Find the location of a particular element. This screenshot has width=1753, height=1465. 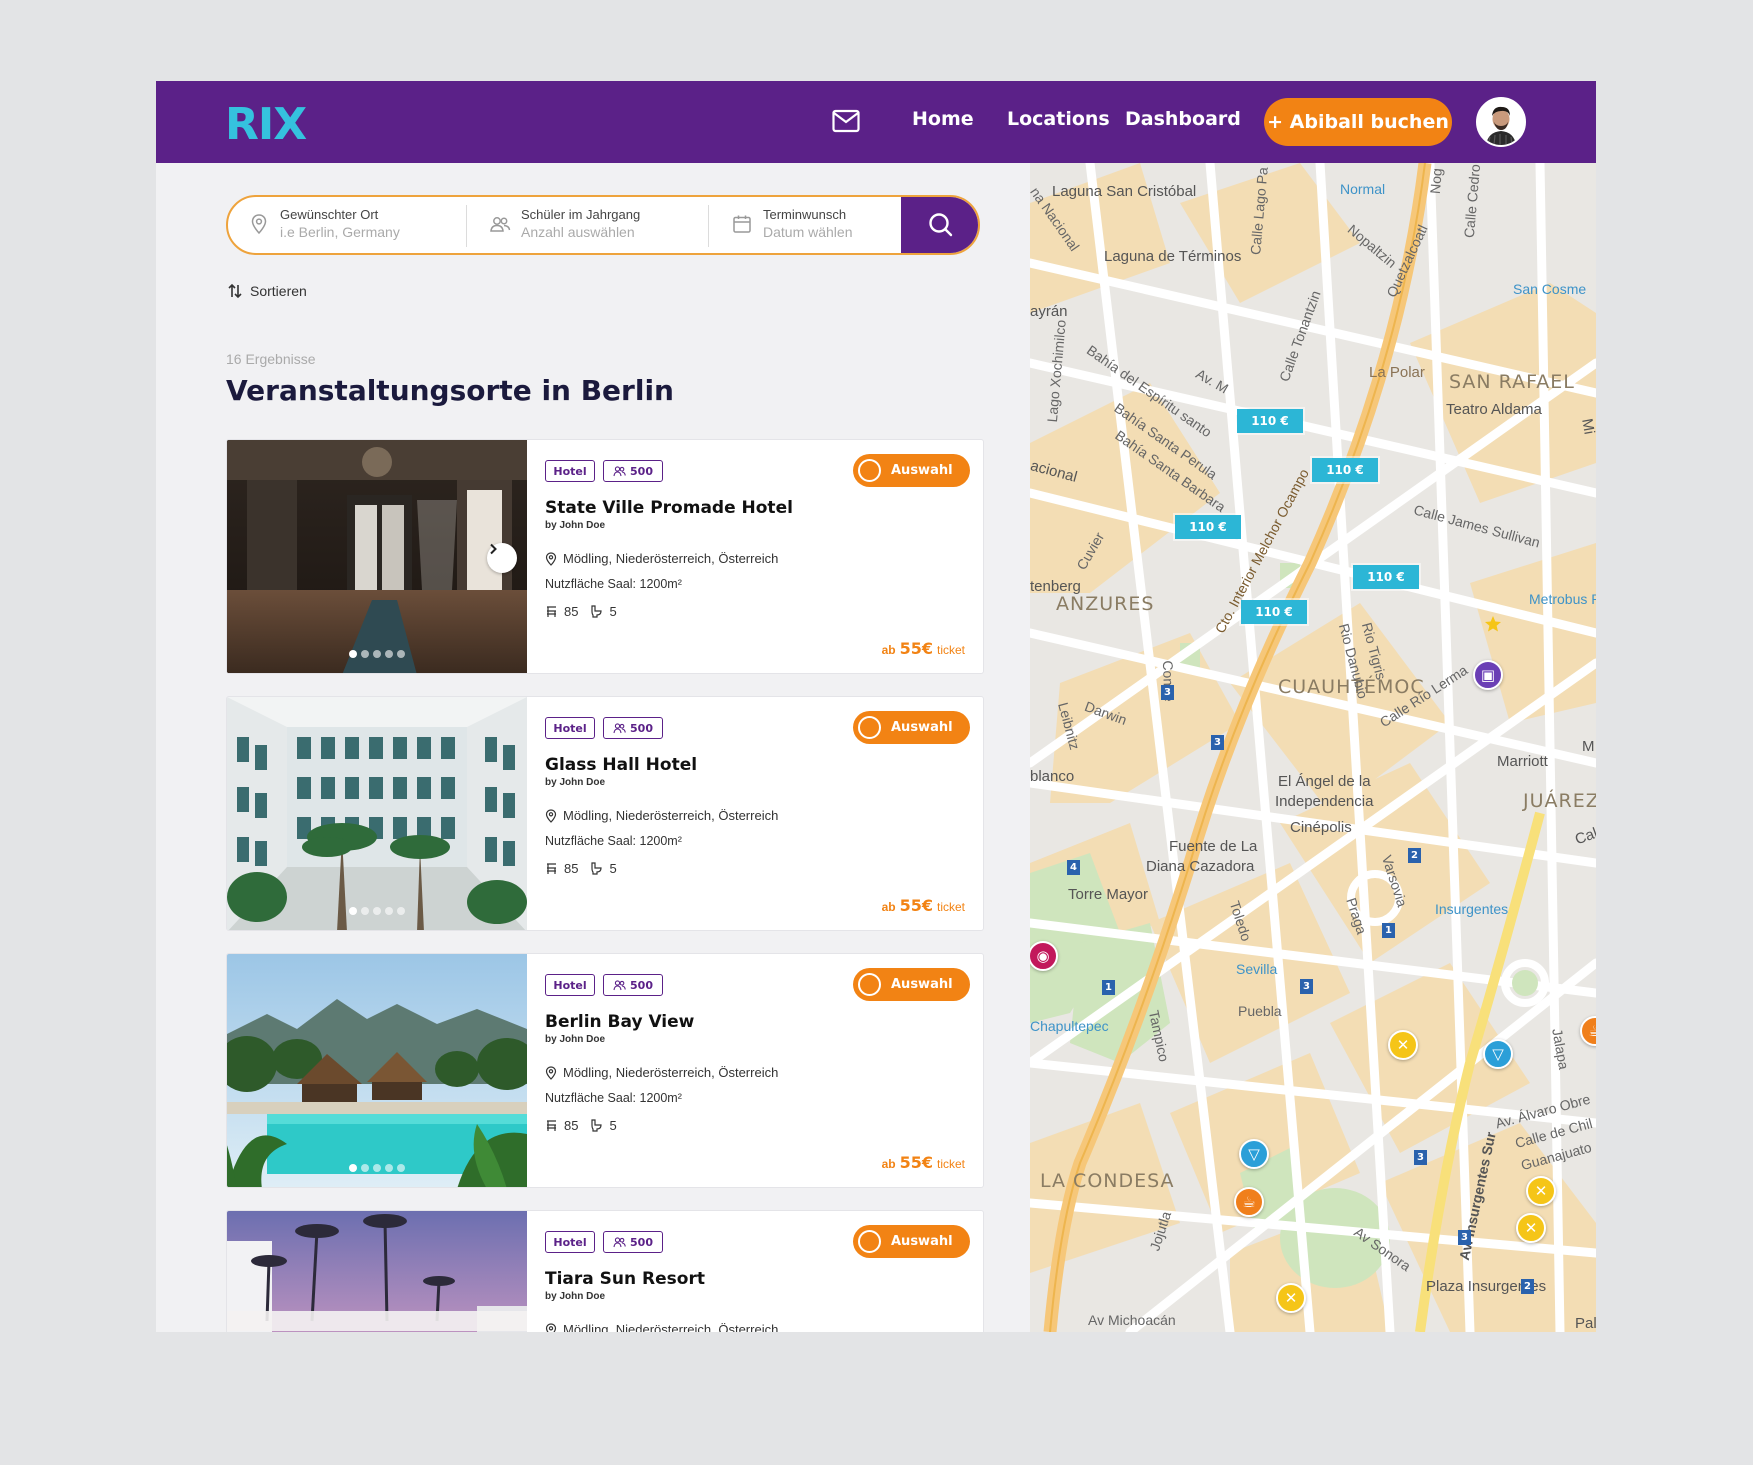

metro-line-badge: 1 is located at coordinates (1388, 930).